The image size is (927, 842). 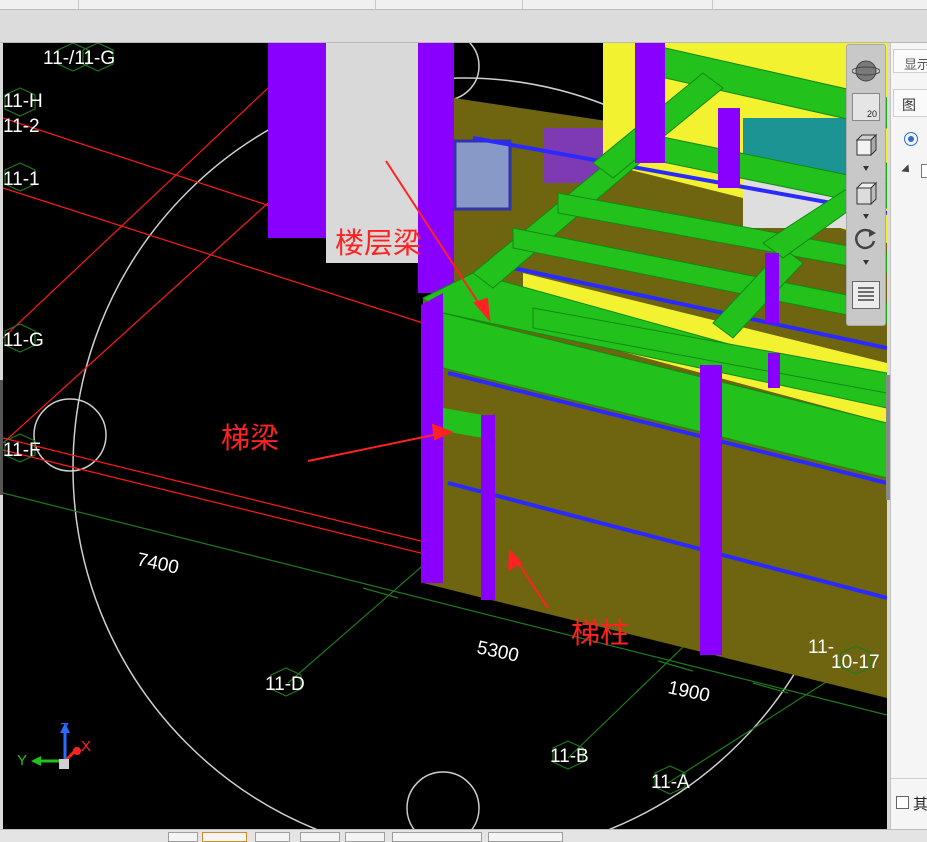 I want to click on bottom-toolbar, so click(x=463, y=835).